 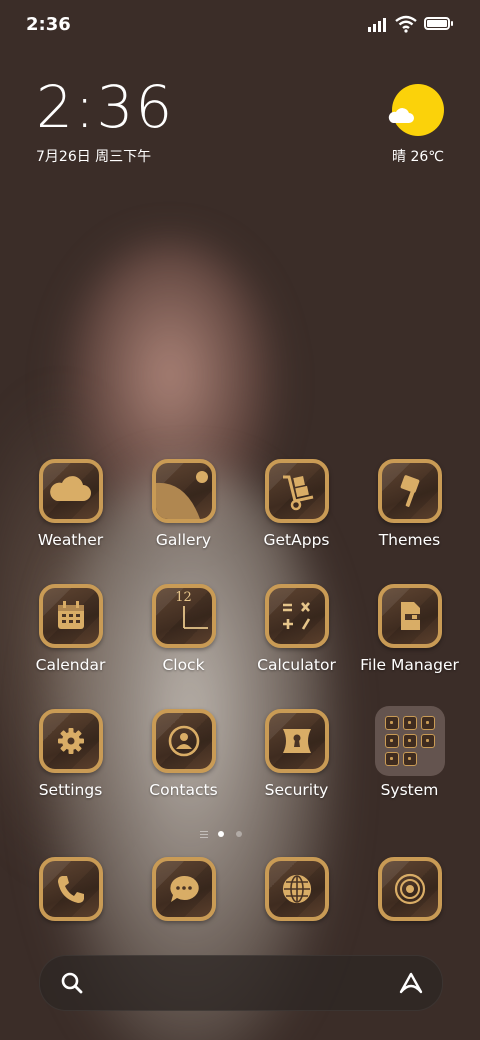 I want to click on app-themes: Themes, so click(x=409, y=504).